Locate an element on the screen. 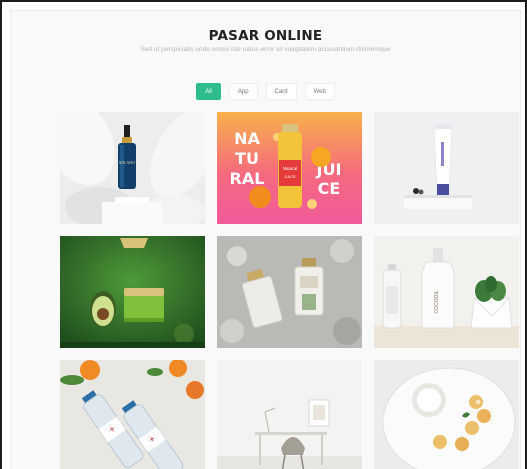  portfolio-item-perfume is located at coordinates (289, 292).